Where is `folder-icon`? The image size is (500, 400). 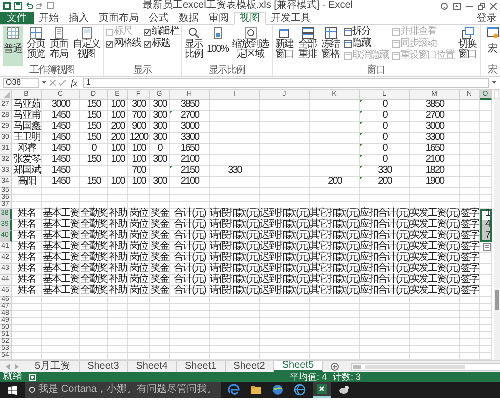 folder-icon is located at coordinates (256, 390).